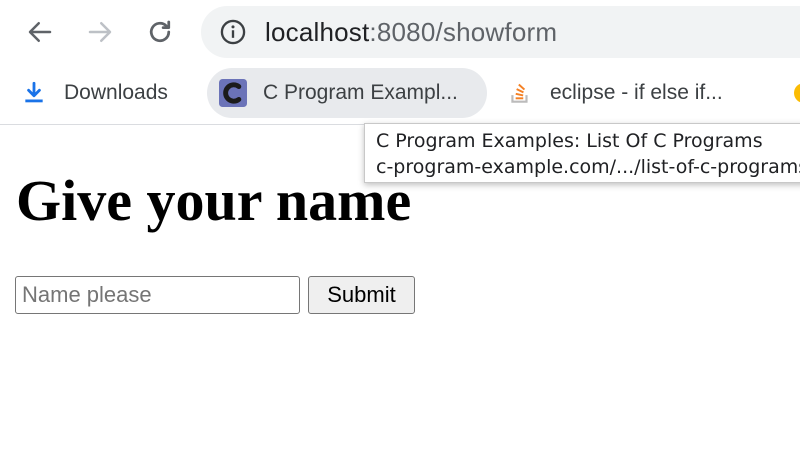 The height and width of the screenshot is (462, 800). I want to click on browser-toolbar: localhost:8080/showform, so click(400, 33).